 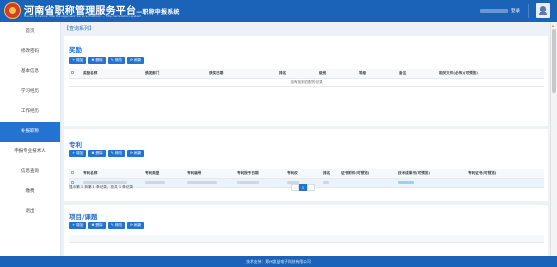 What do you see at coordinates (554, 61) in the screenshot?
I see `scrollbar-thumb` at bounding box center [554, 61].